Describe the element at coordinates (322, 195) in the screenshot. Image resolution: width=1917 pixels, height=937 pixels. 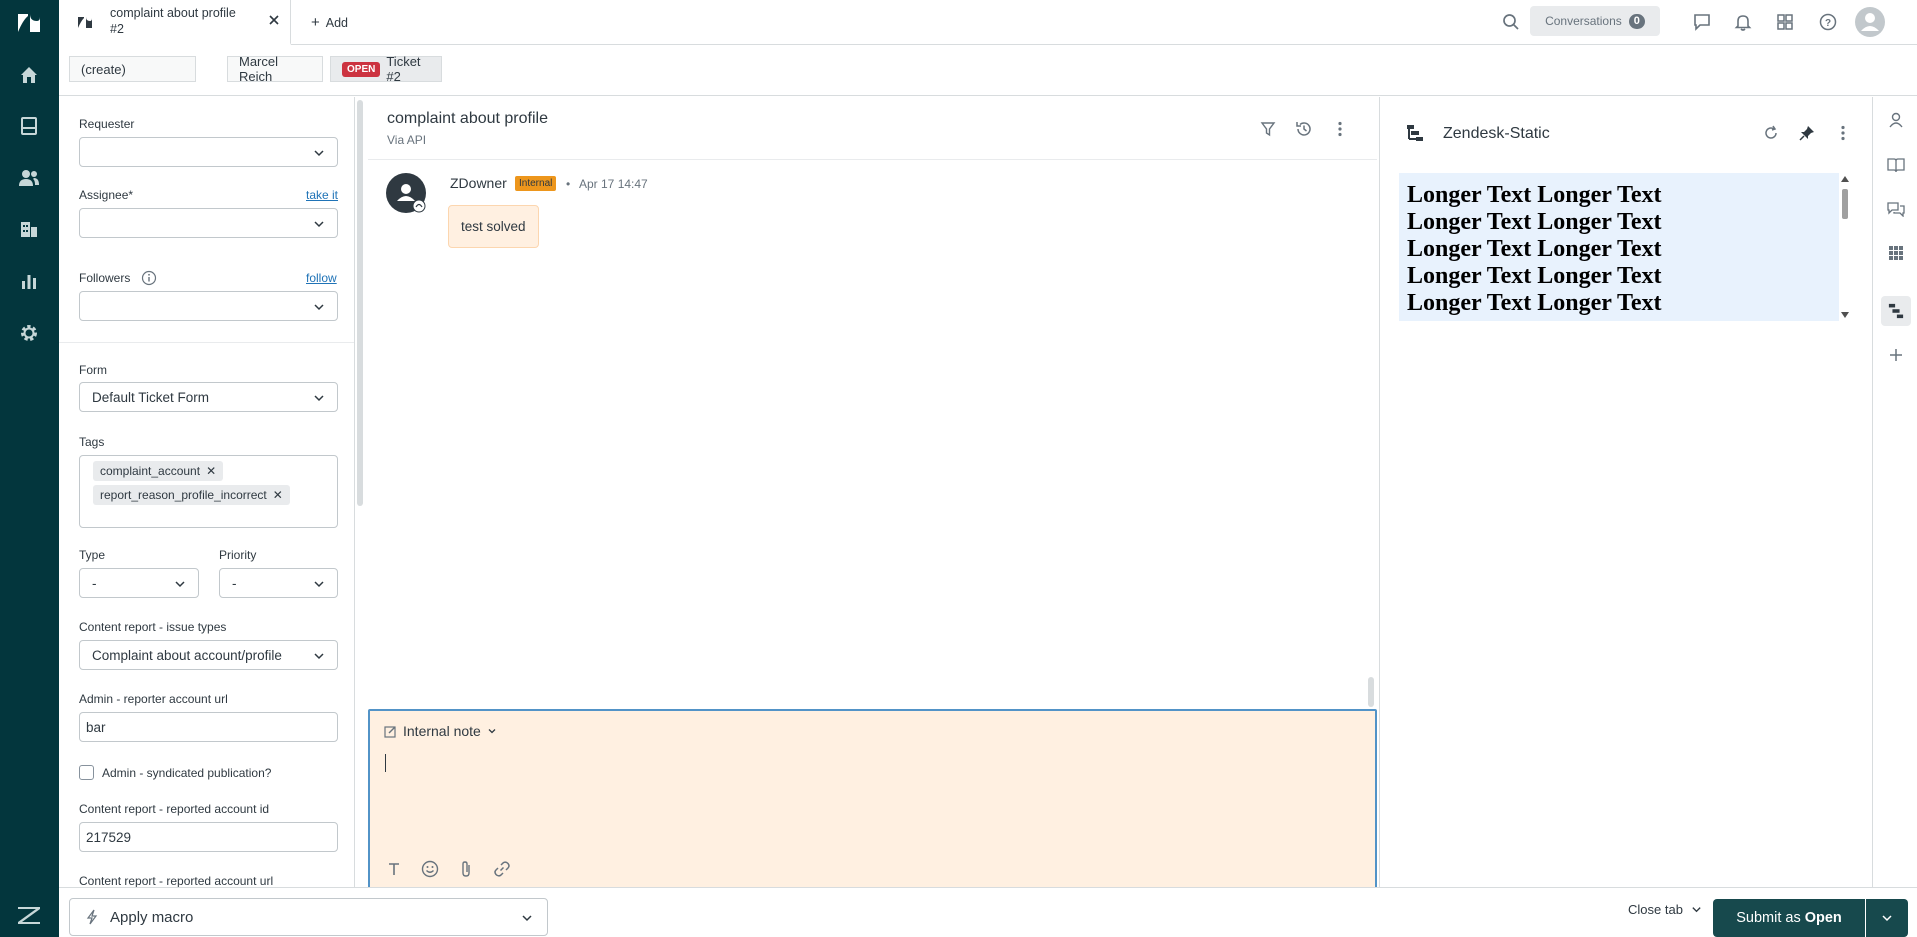
I see `take-it-link: take it` at that location.